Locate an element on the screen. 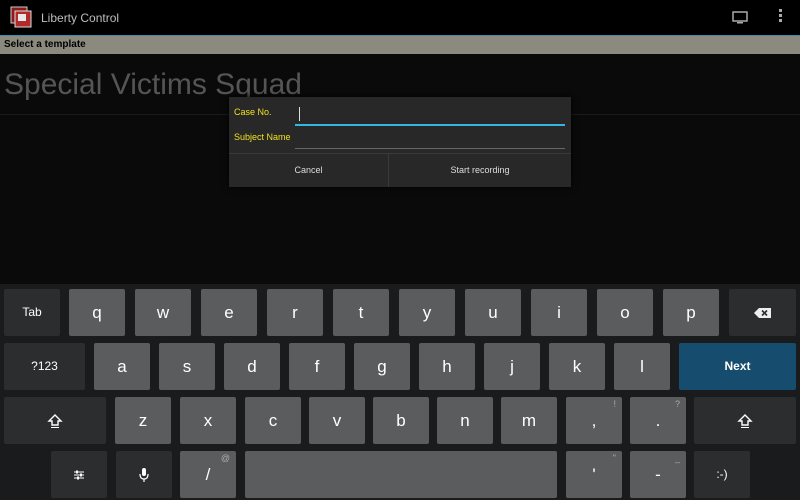 The image size is (800, 500). key-apostrophe: ' " is located at coordinates (594, 474).